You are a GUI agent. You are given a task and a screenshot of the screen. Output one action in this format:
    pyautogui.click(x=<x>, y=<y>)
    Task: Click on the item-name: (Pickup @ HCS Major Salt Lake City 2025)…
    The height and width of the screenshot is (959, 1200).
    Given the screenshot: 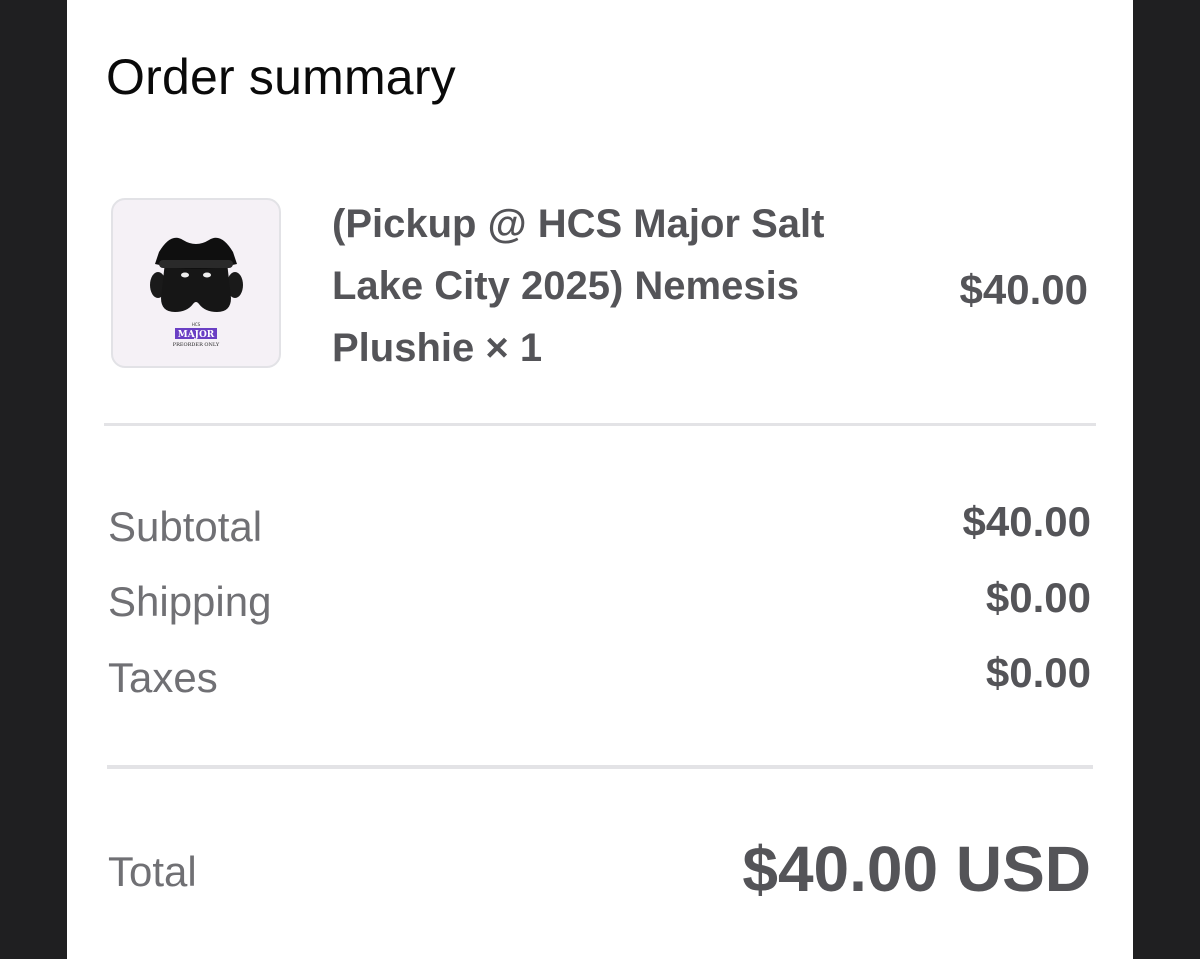 What is the action you would take?
    pyautogui.click(x=578, y=286)
    